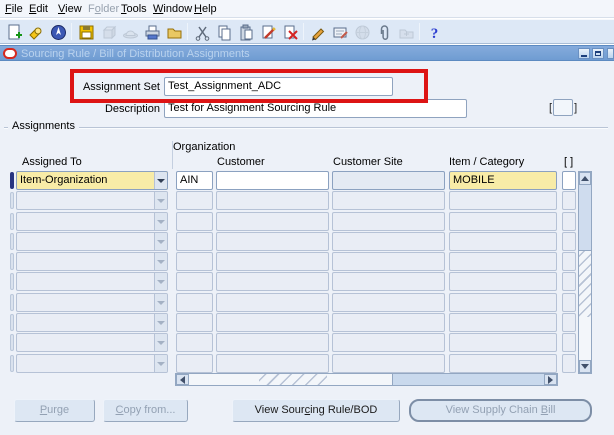  I want to click on organization-cell: AIN, so click(194, 180).